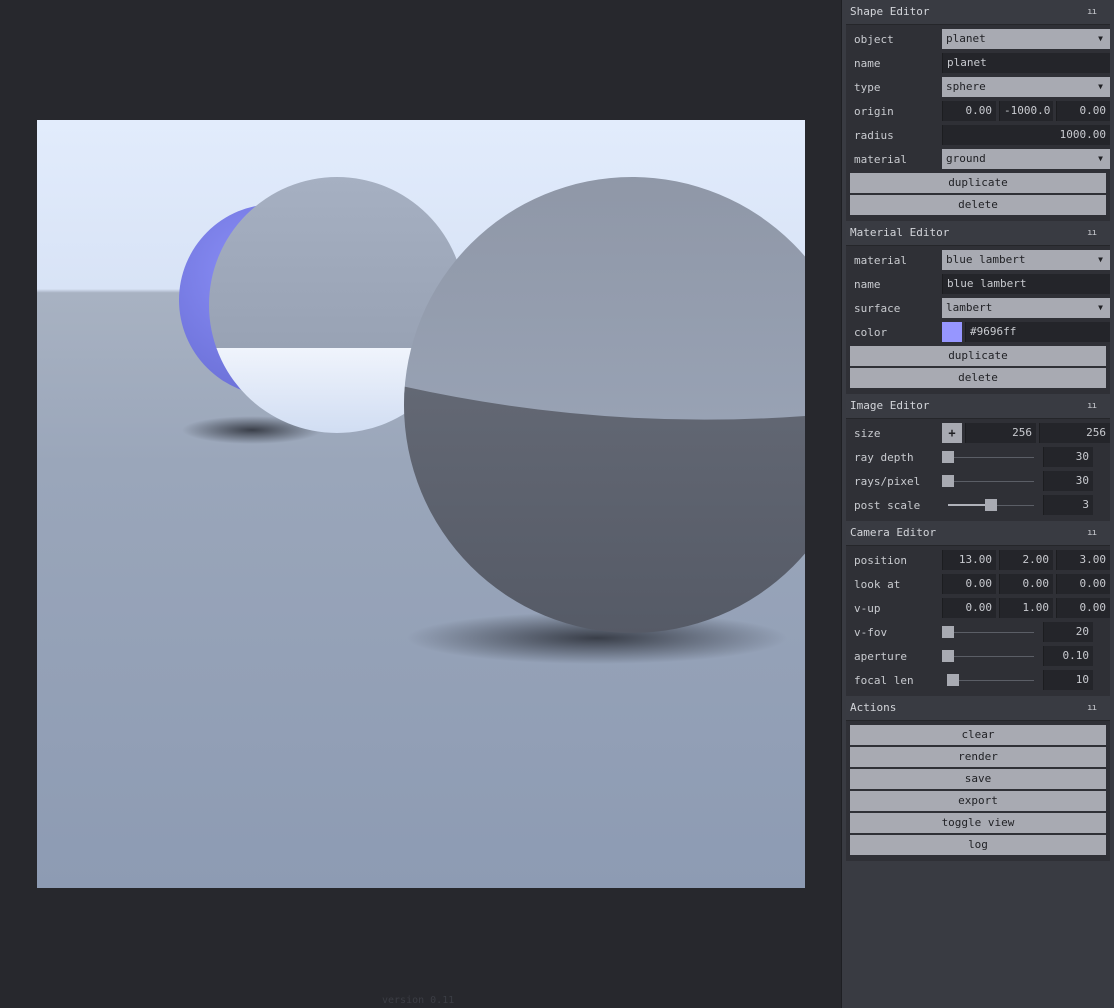 The height and width of the screenshot is (1008, 1114). I want to click on save-button: save, so click(978, 779).